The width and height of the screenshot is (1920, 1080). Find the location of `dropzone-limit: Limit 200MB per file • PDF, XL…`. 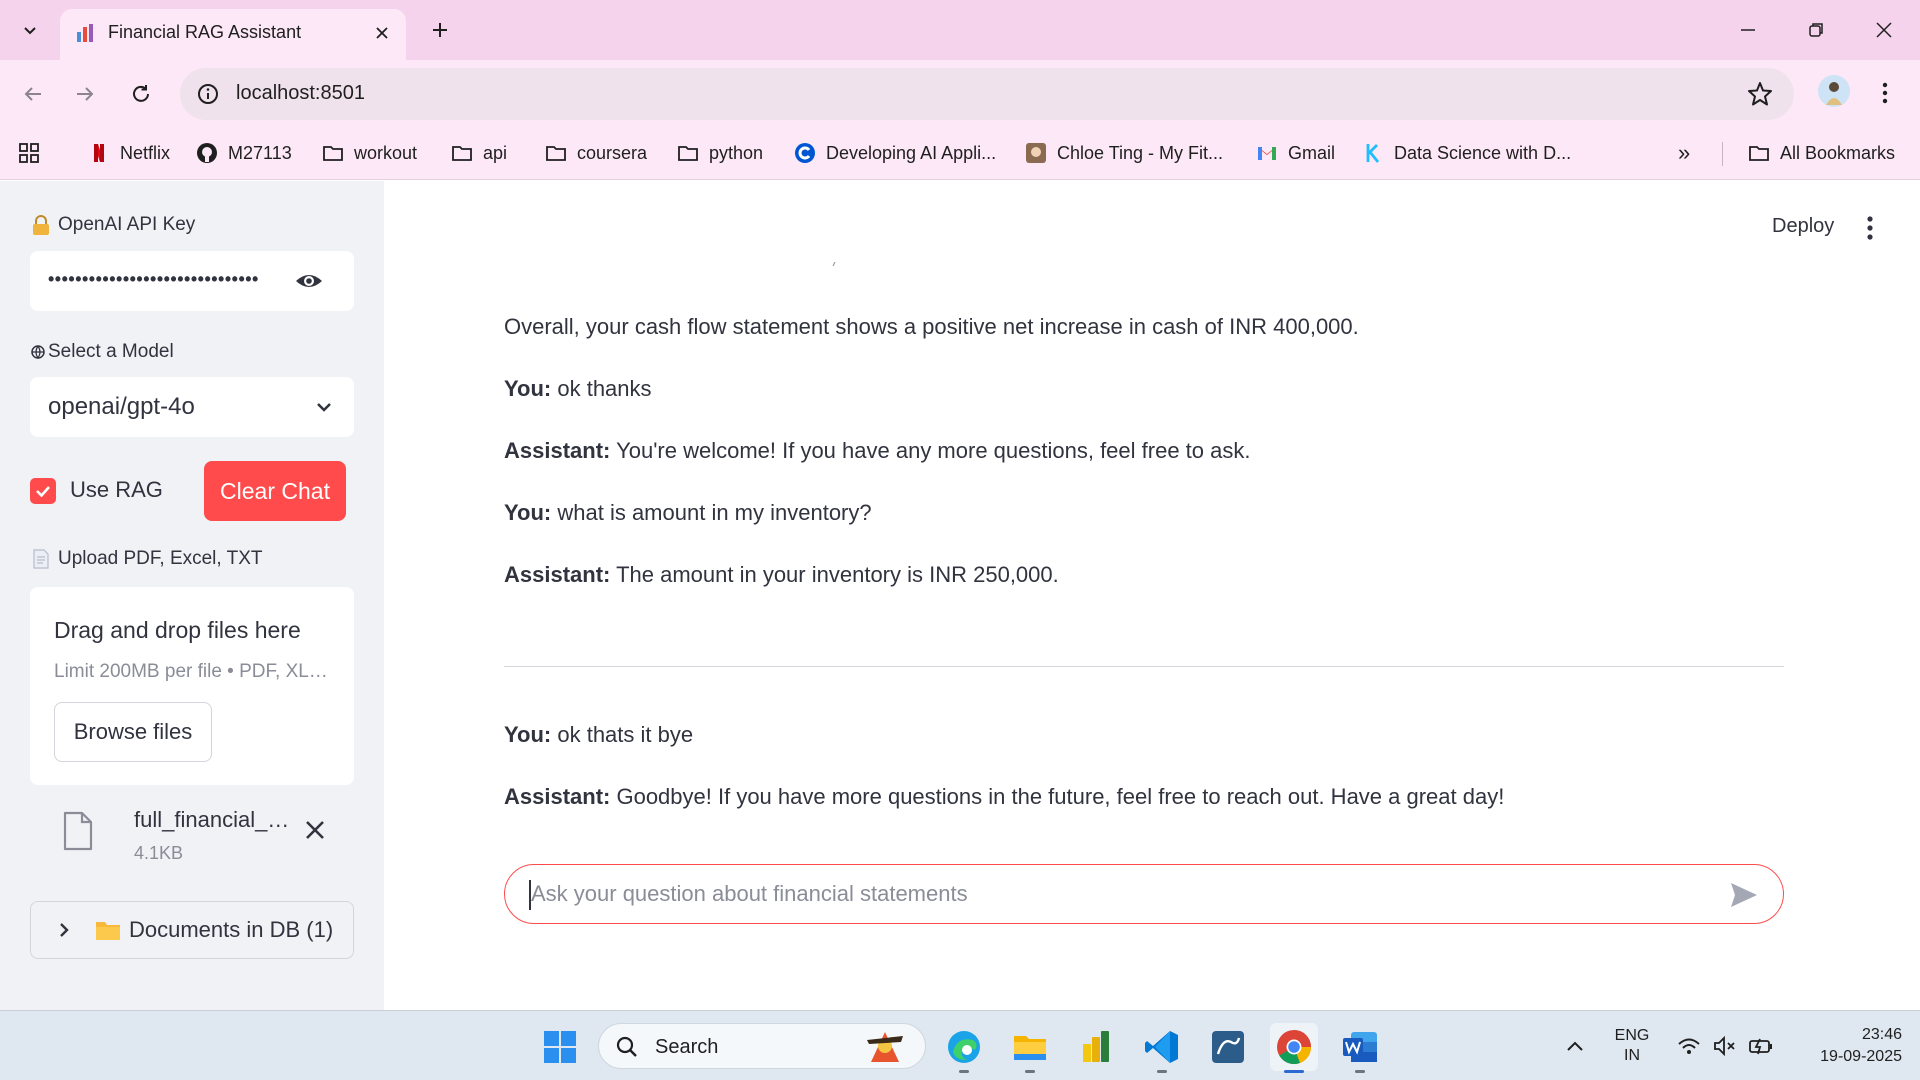

dropzone-limit: Limit 200MB per file • PDF, XL… is located at coordinates (191, 671).